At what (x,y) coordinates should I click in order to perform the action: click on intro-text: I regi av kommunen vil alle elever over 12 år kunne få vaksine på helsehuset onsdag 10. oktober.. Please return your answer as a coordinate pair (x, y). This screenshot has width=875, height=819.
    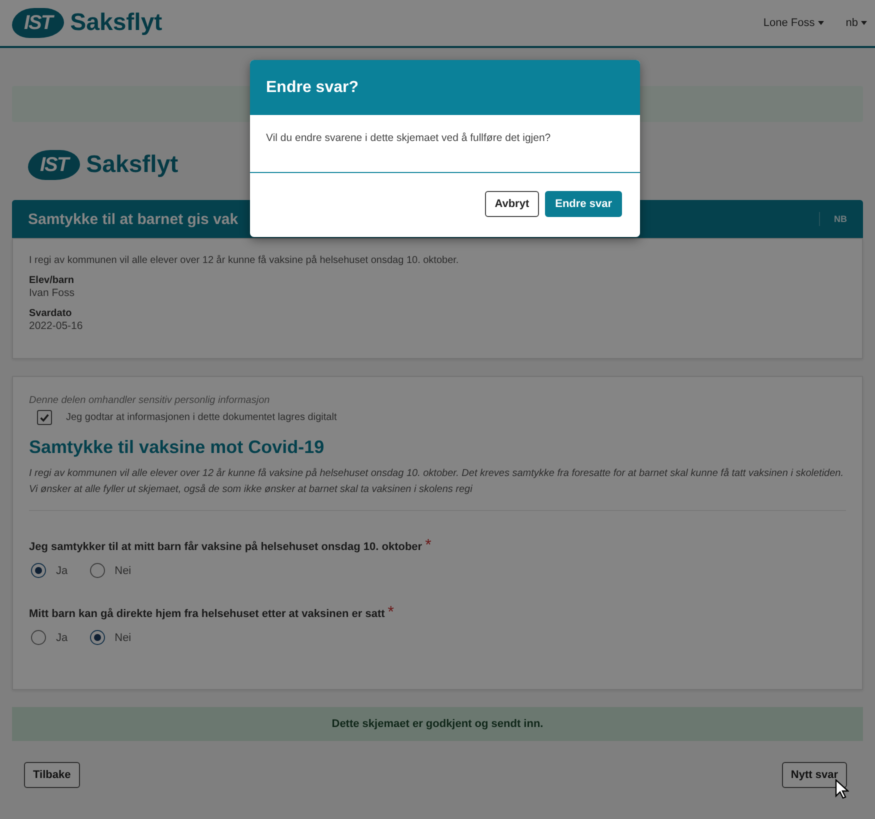
    Looking at the image, I should click on (244, 260).